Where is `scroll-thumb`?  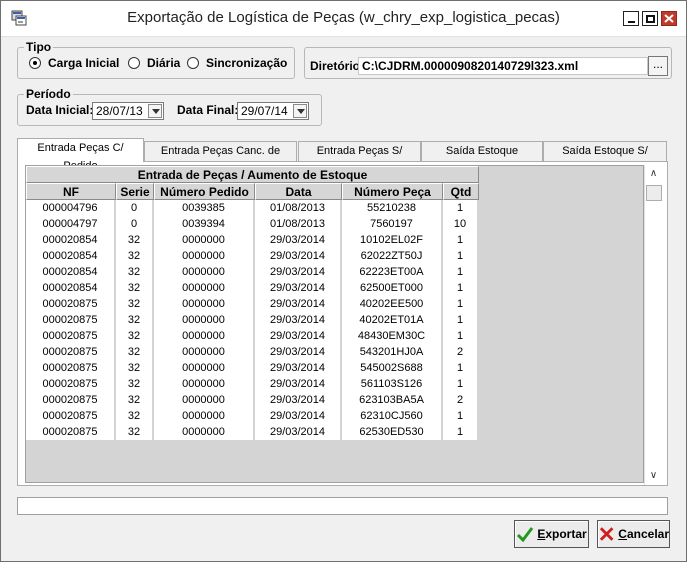
scroll-thumb is located at coordinates (654, 193).